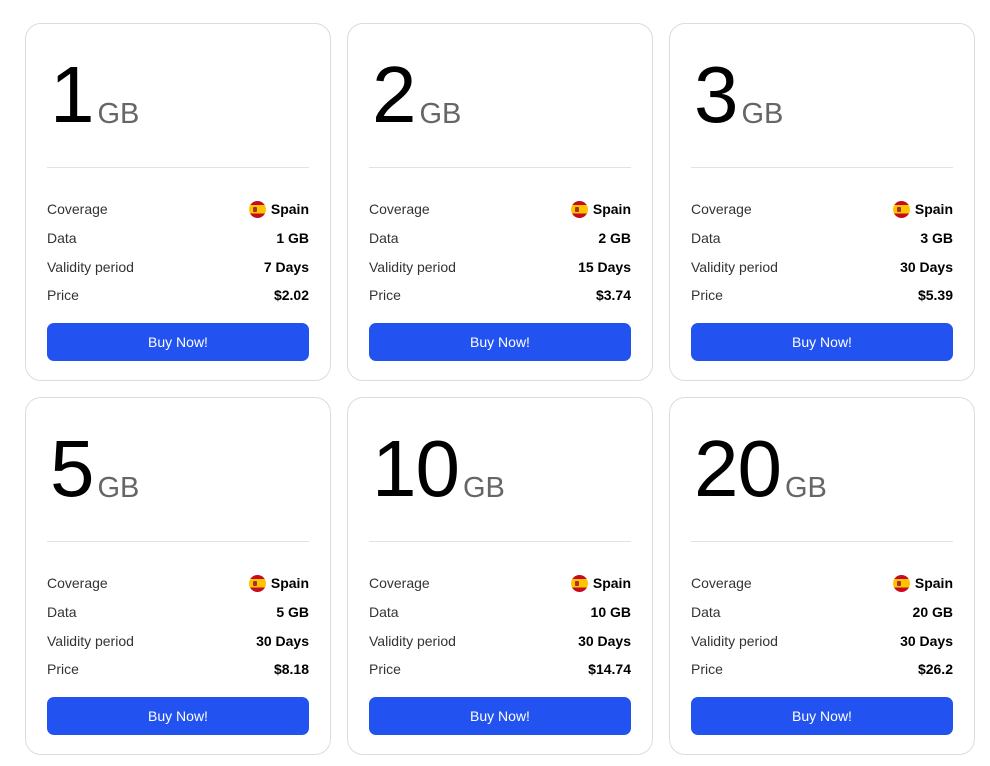 The image size is (990, 766). Describe the element at coordinates (604, 266) in the screenshot. I see `validity-value: 15 Days` at that location.